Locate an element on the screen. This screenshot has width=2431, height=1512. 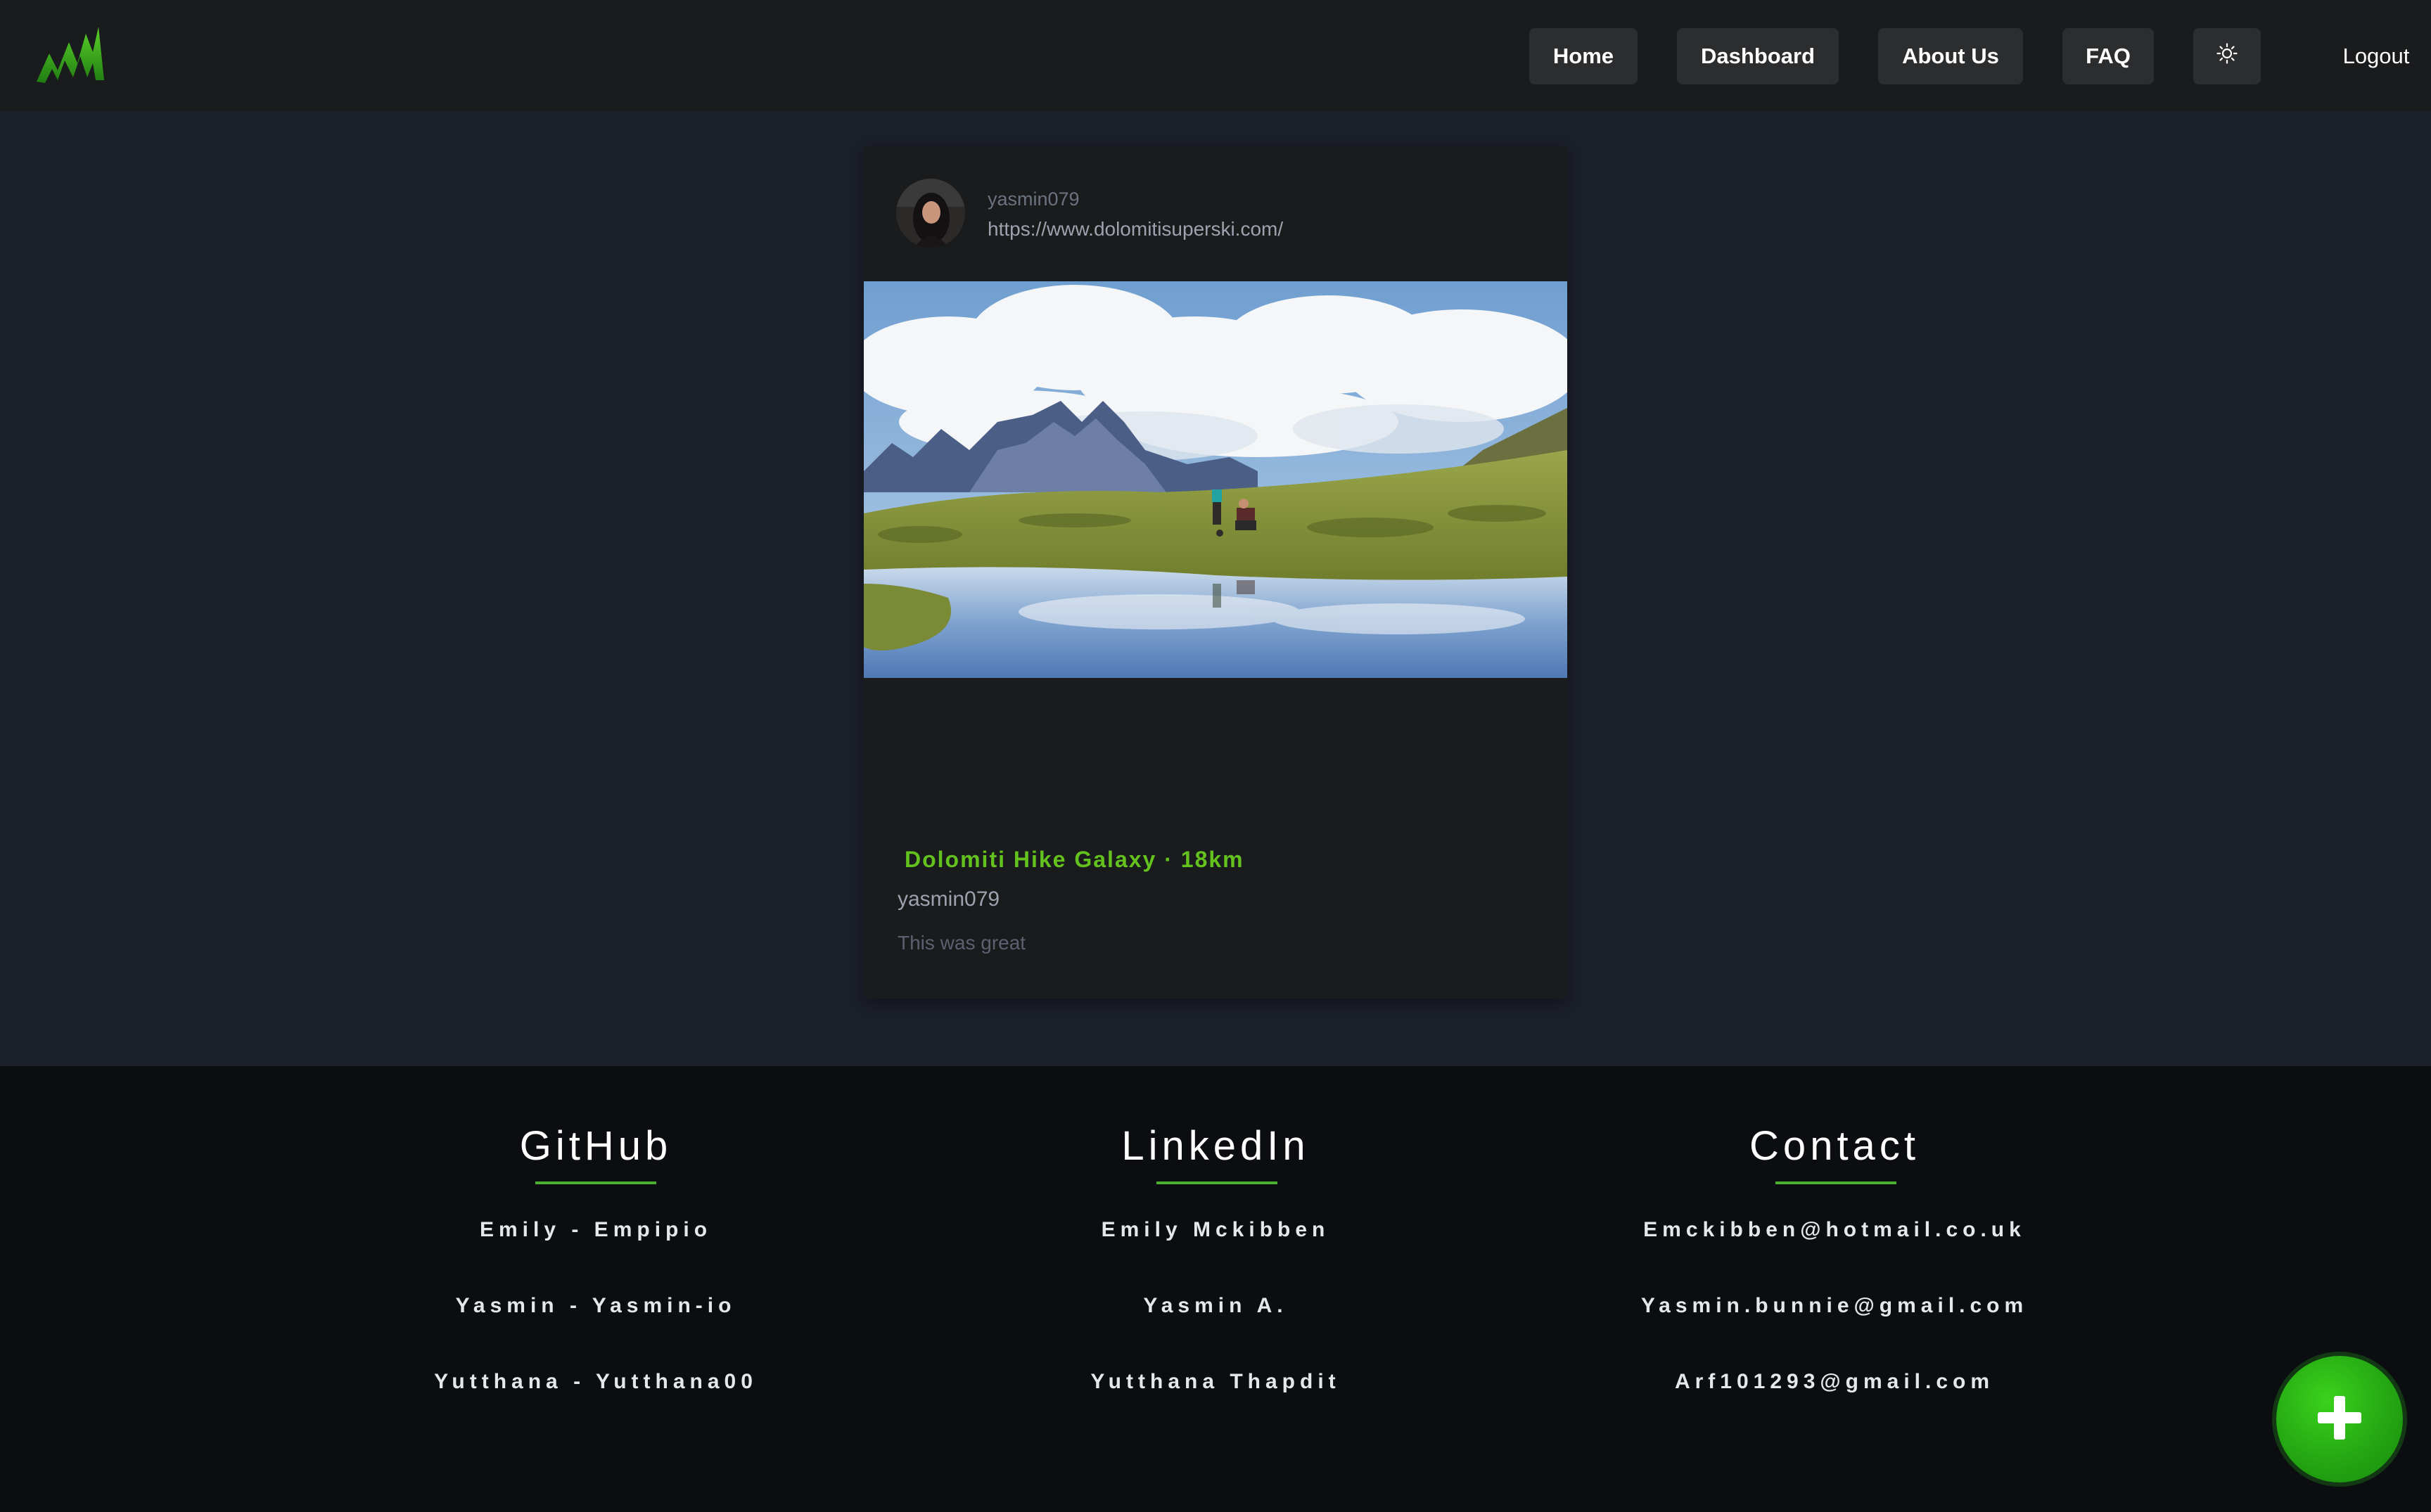
footer-contact-email: Emckibben@hotmail.co.uk is located at coordinates (1835, 1230).